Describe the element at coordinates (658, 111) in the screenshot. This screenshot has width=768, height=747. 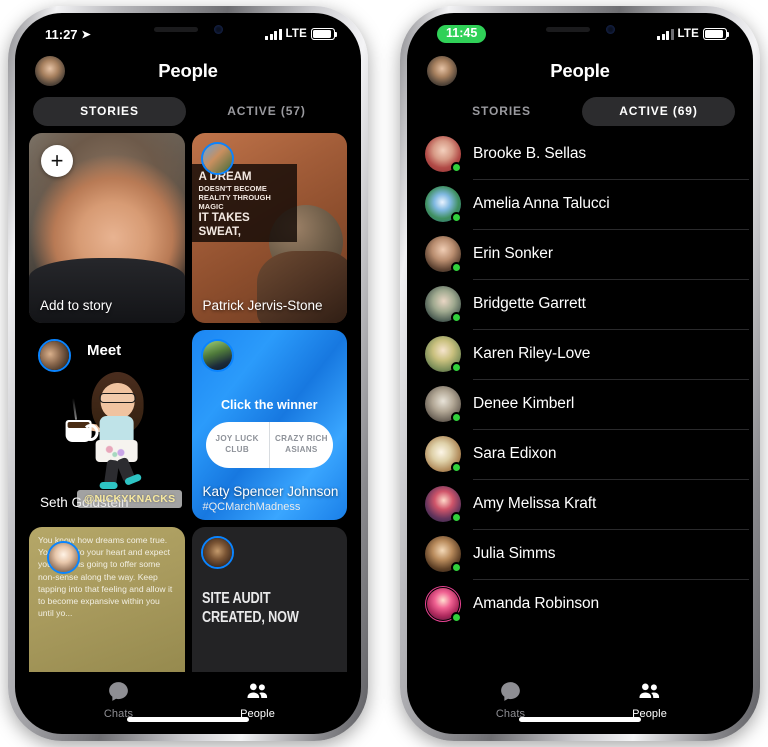
I see `tab-active: ACTIVE (69)` at that location.